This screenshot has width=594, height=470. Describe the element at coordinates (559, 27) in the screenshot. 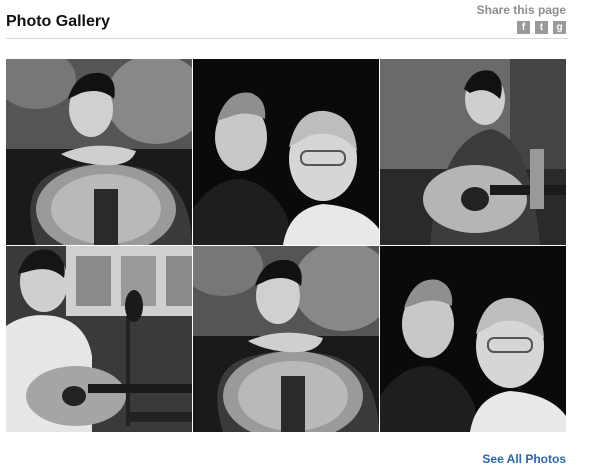

I see `google-plus-icon: g` at that location.